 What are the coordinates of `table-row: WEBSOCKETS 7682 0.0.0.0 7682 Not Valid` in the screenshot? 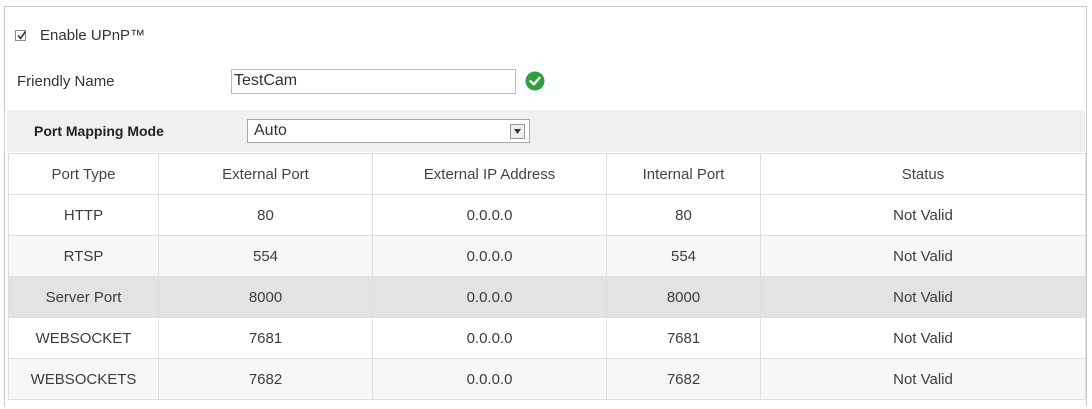 It's located at (547, 379).